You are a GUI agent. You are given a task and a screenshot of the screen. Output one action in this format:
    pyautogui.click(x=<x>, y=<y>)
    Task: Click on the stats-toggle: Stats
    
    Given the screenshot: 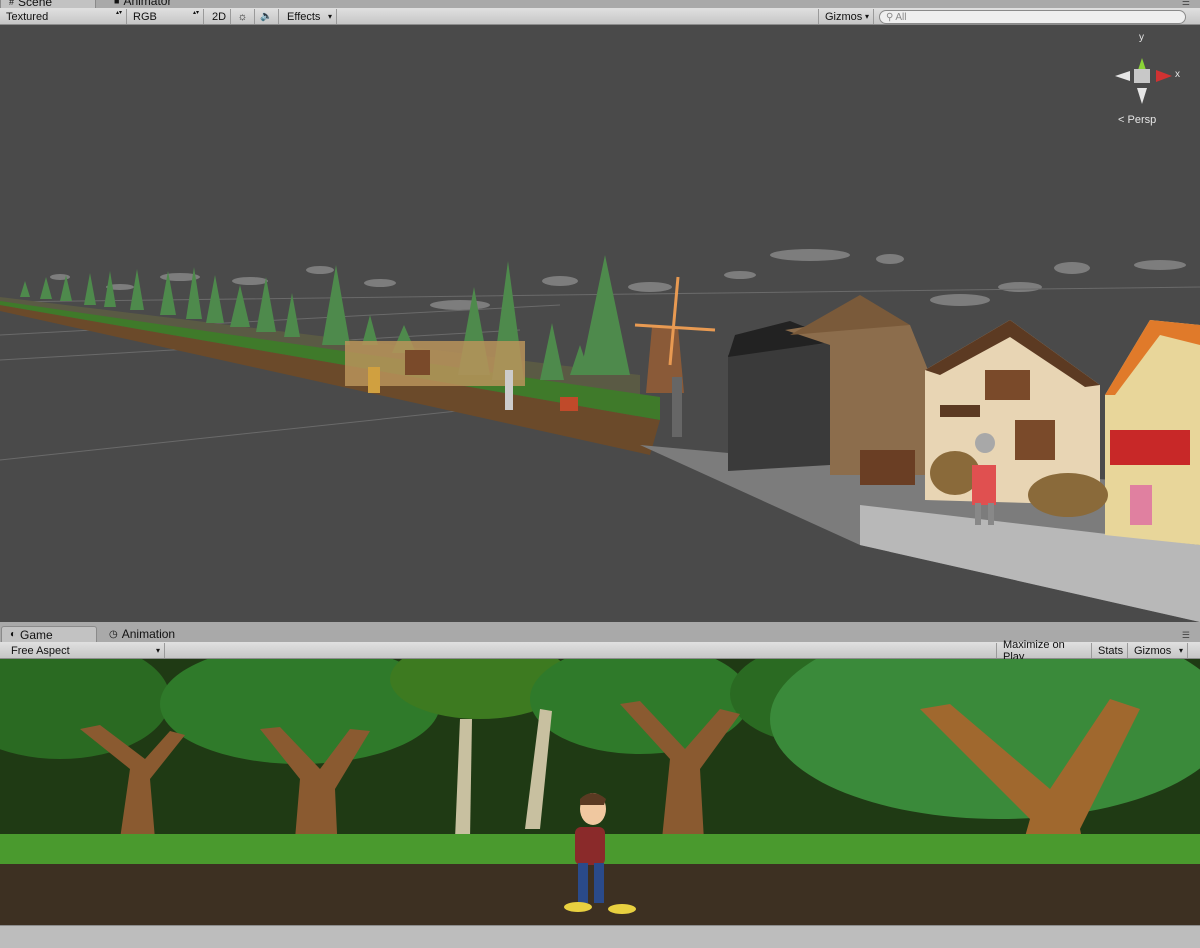 What is the action you would take?
    pyautogui.click(x=1110, y=650)
    